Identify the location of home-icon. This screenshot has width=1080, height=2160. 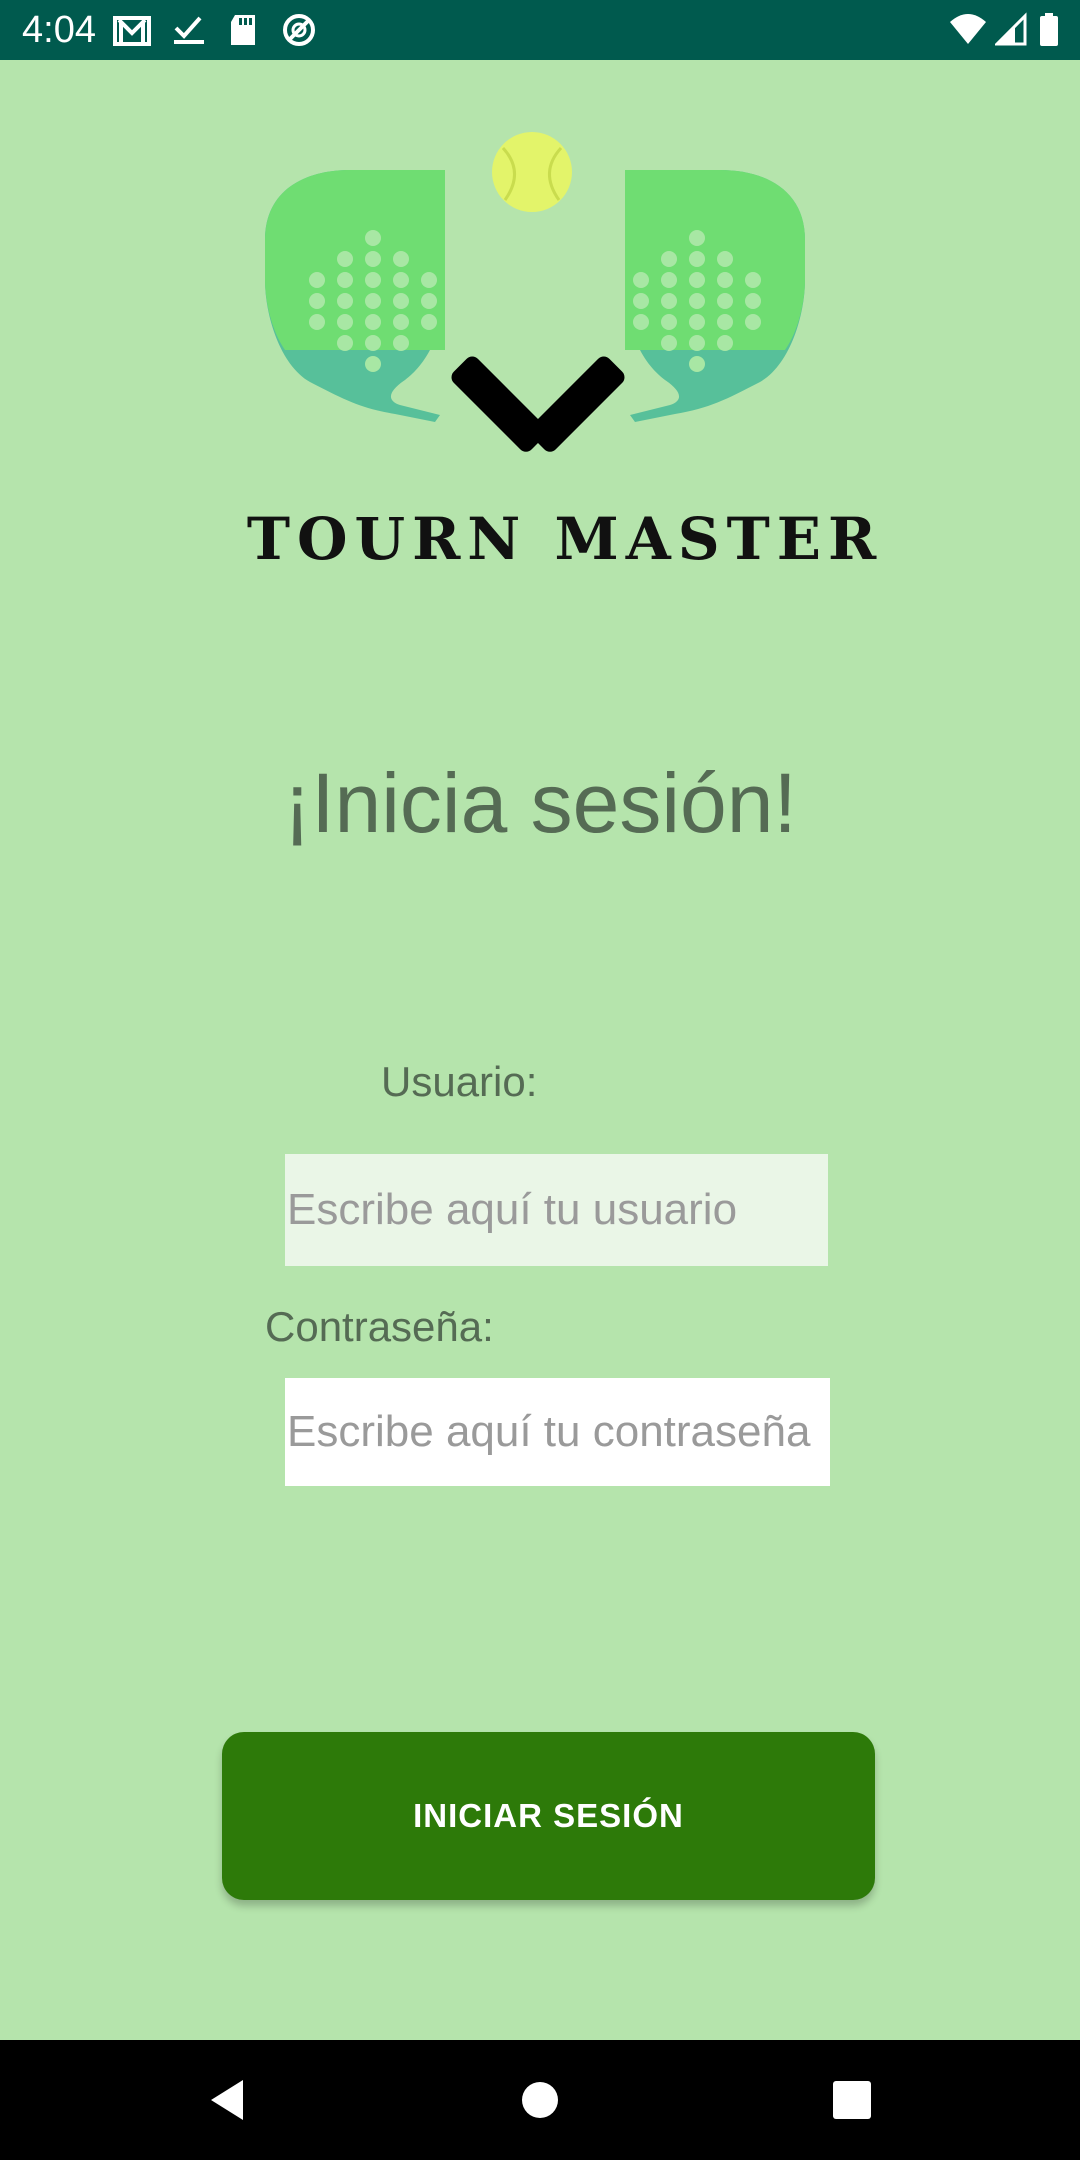
(540, 2100).